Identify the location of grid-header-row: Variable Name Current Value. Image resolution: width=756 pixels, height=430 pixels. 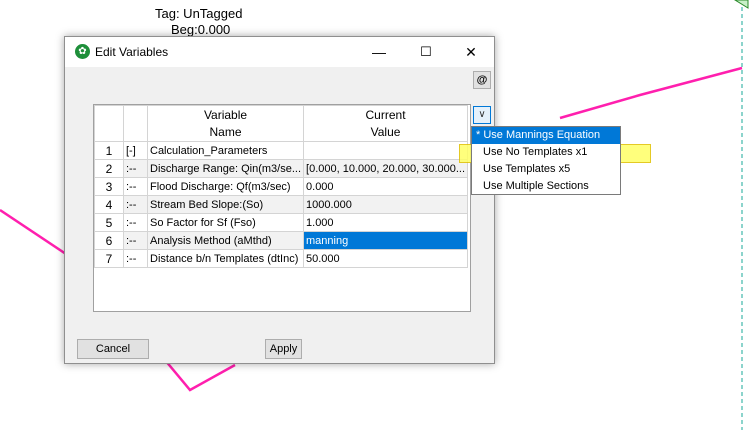
(281, 123).